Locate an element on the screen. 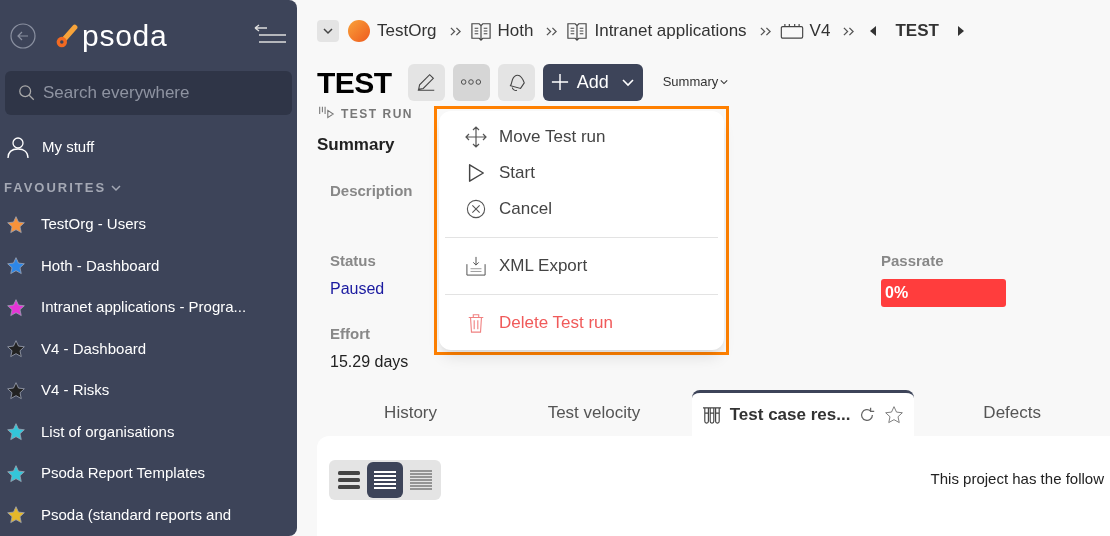 The width and height of the screenshot is (1110, 536). field-label: Effort is located at coordinates (350, 334).